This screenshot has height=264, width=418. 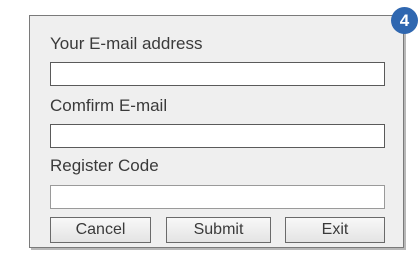 I want to click on email-label: Your E-mail address, so click(x=126, y=43).